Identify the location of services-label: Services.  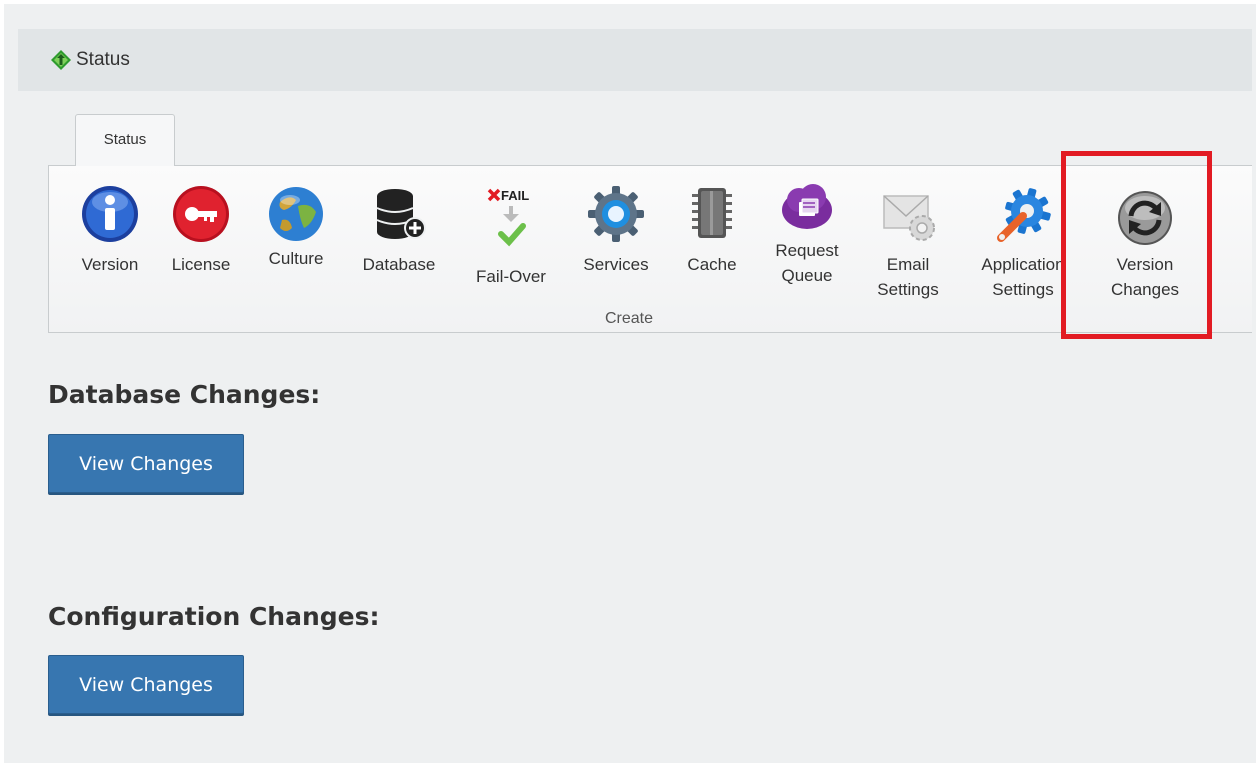
(616, 264).